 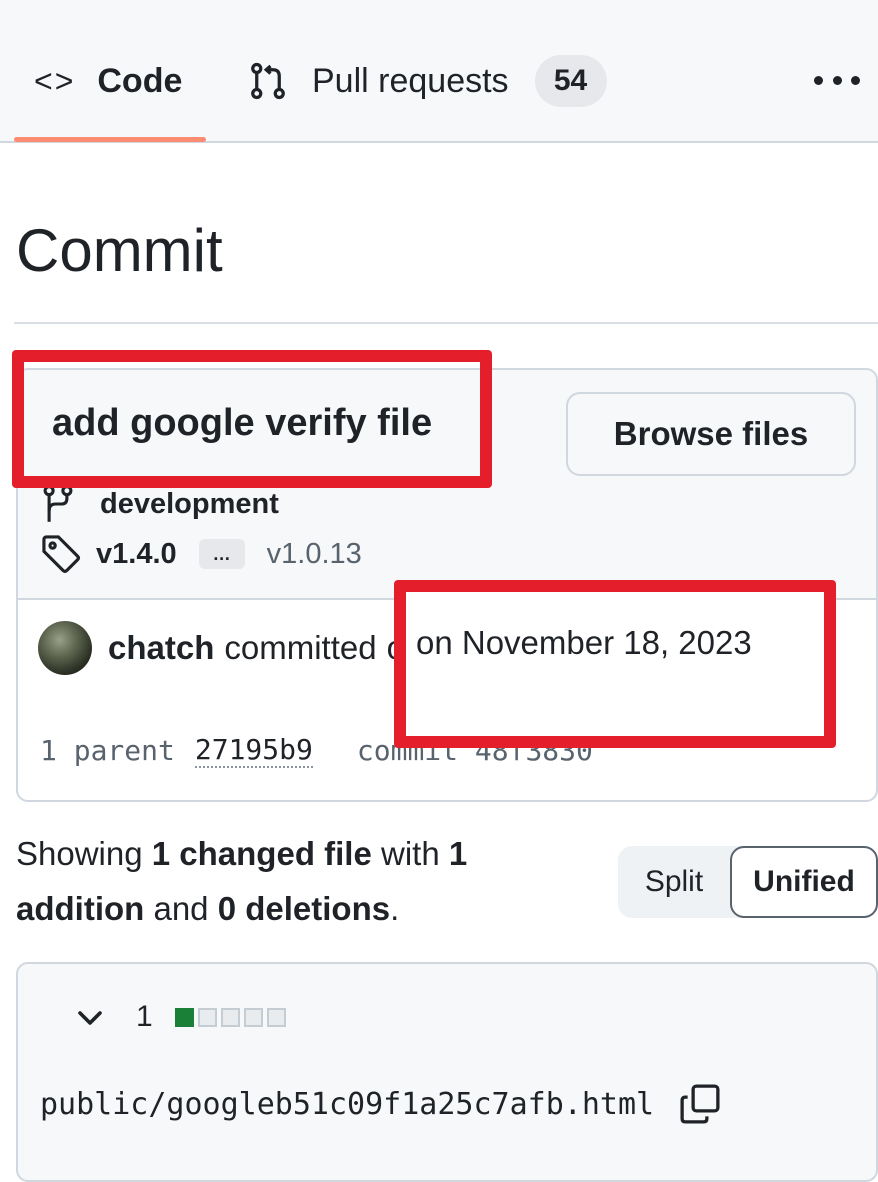 What do you see at coordinates (140, 80) in the screenshot?
I see `tab-code-label: Code` at bounding box center [140, 80].